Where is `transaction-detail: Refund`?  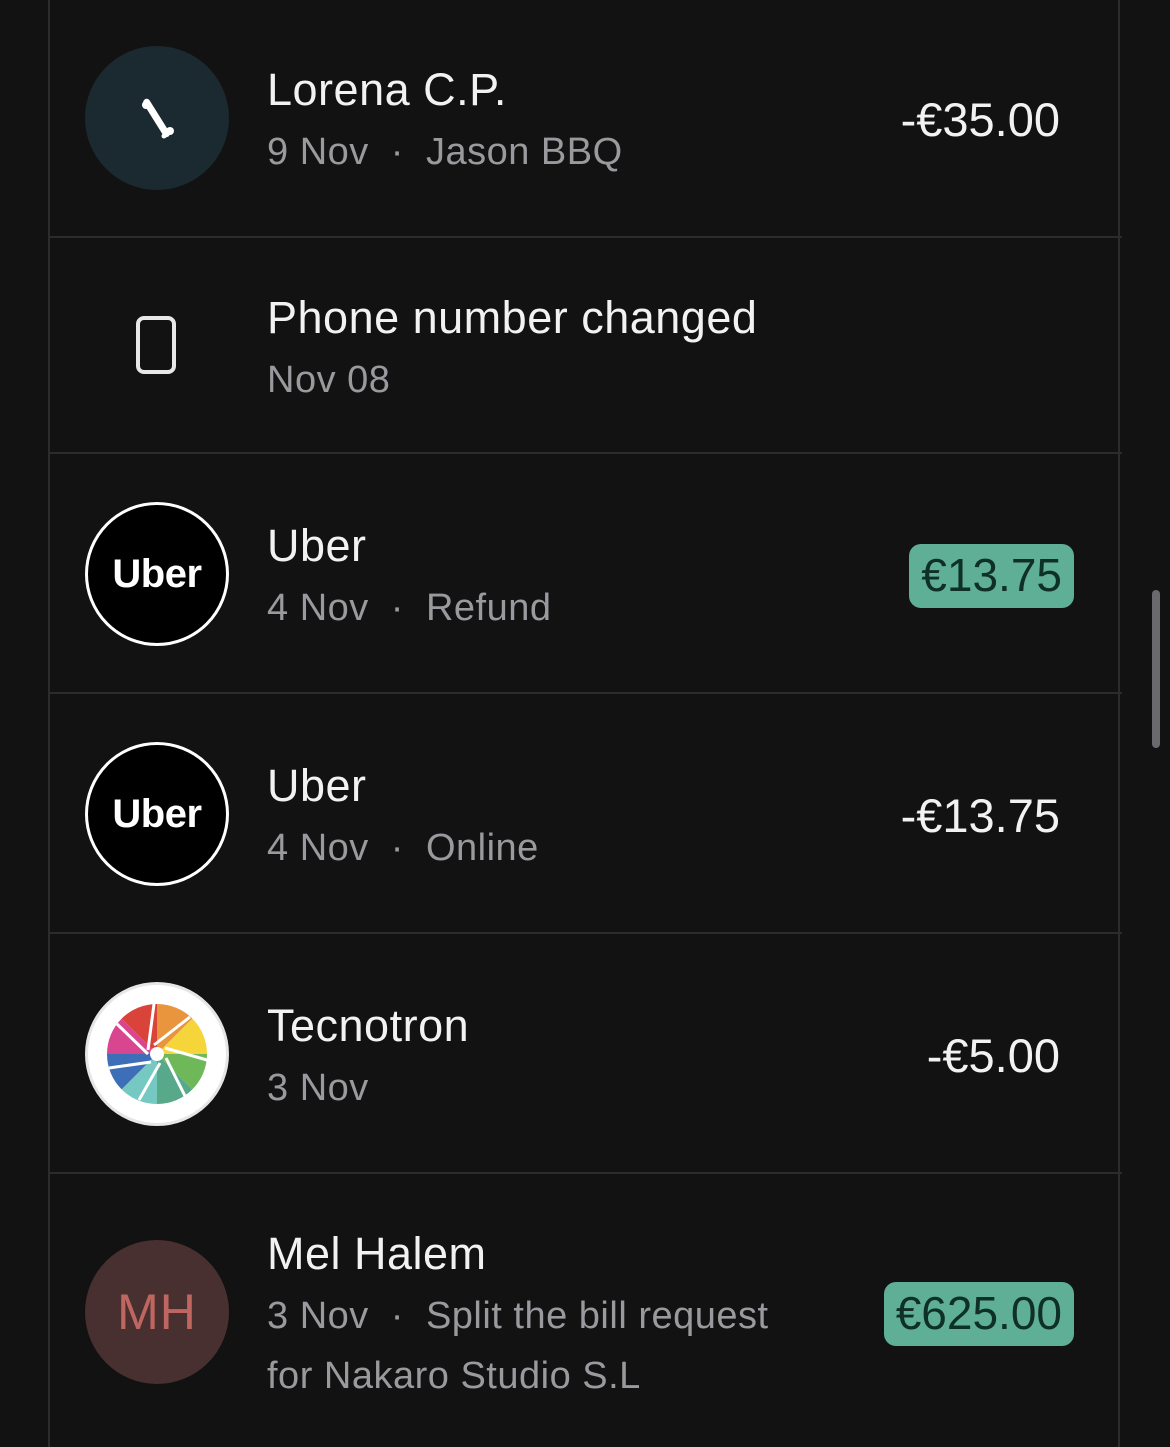 transaction-detail: Refund is located at coordinates (488, 608).